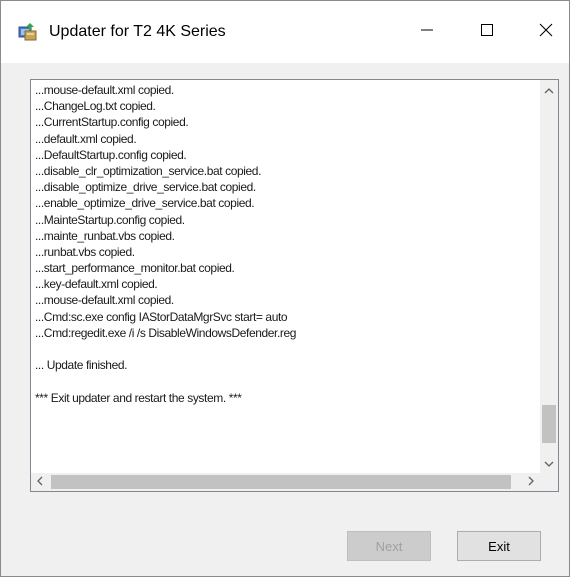 The image size is (570, 577). Describe the element at coordinates (499, 546) in the screenshot. I see `exit-button: Exit` at that location.